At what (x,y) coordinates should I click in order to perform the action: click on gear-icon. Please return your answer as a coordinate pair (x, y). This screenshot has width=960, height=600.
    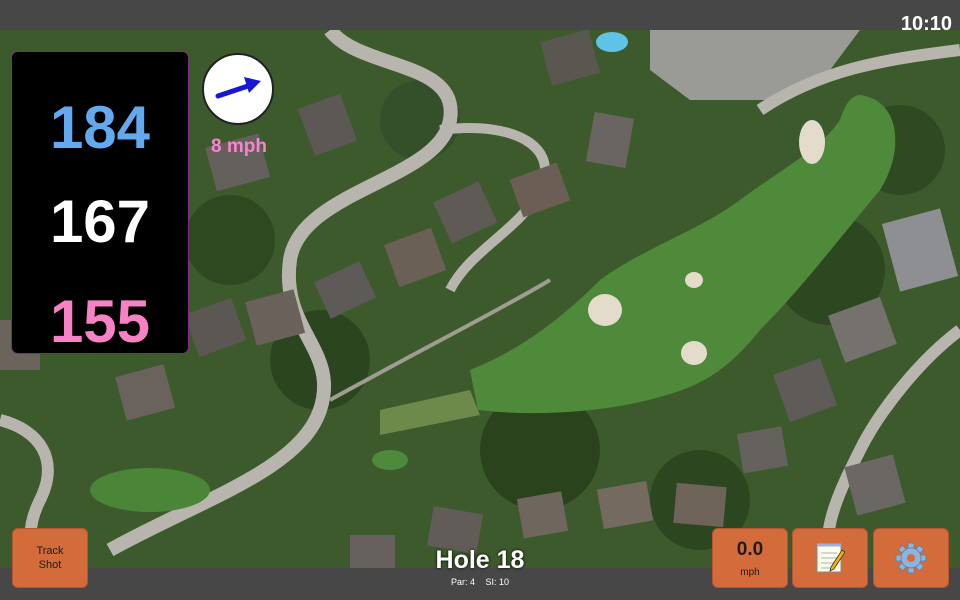
    Looking at the image, I should click on (911, 558).